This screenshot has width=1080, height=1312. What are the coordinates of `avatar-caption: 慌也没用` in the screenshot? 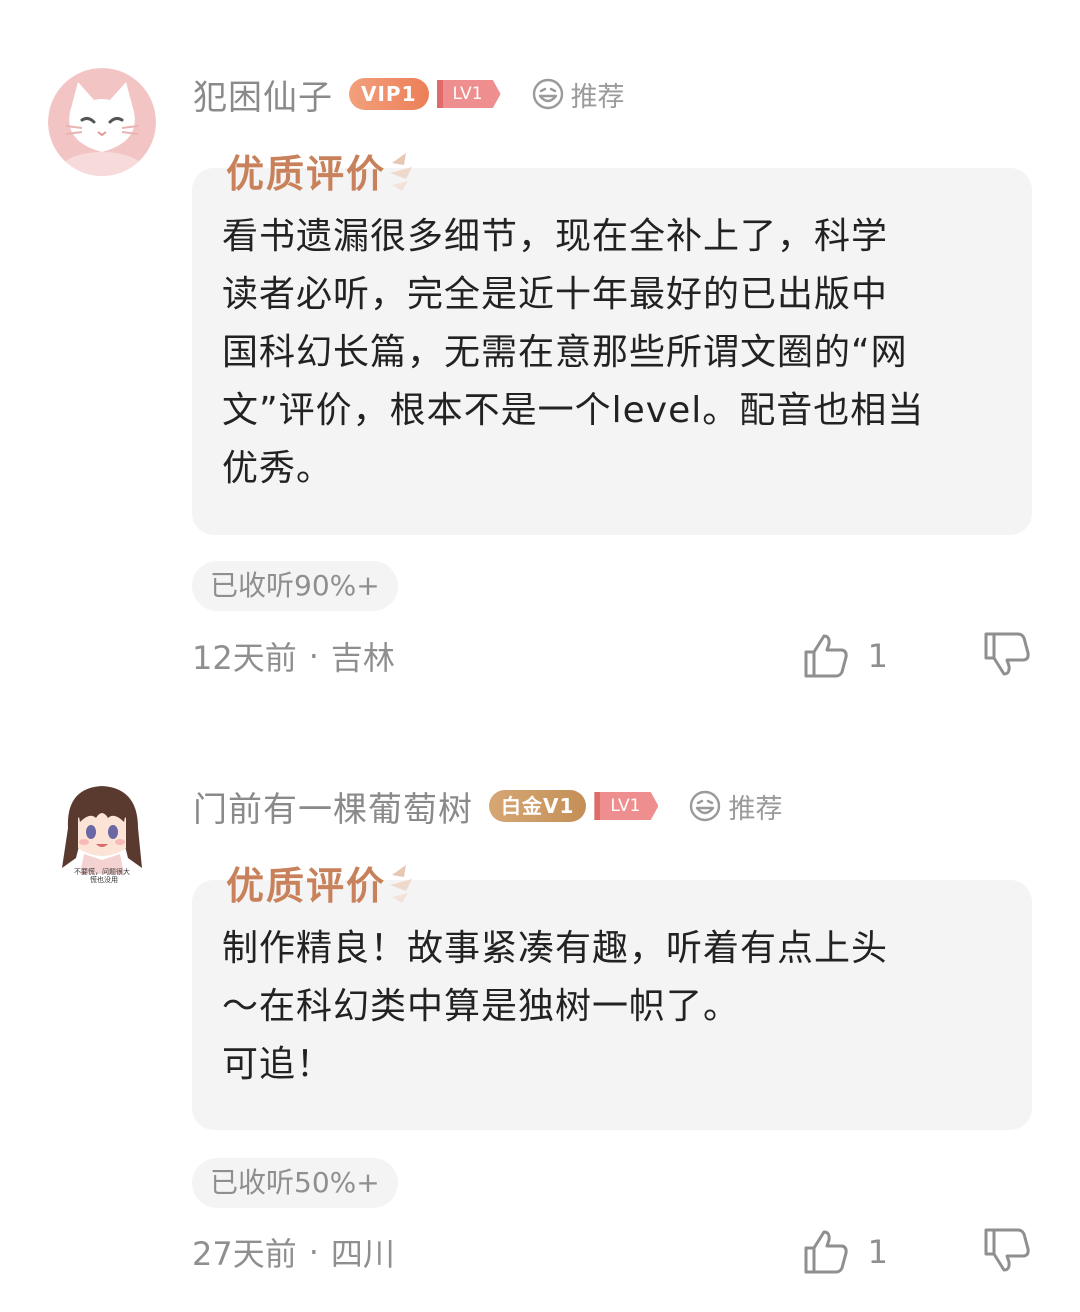 It's located at (104, 879).